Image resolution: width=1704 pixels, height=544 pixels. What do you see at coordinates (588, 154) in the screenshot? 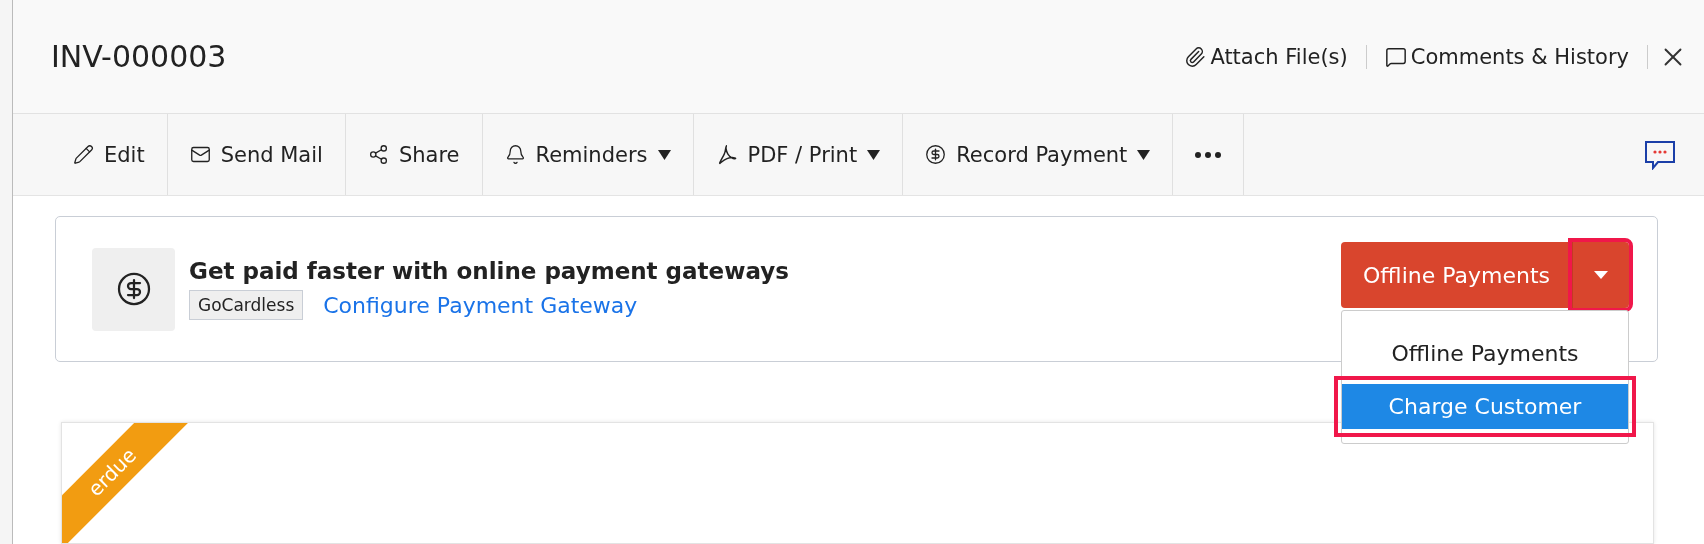
I see `toolbar-button: Reminders` at bounding box center [588, 154].